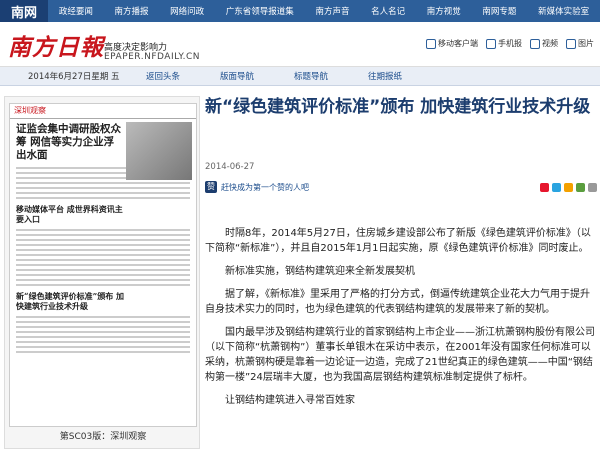 The width and height of the screenshot is (600, 449). I want to click on page-headline: 移动媒体平台 成世界科资讯主要入口, so click(70, 214).